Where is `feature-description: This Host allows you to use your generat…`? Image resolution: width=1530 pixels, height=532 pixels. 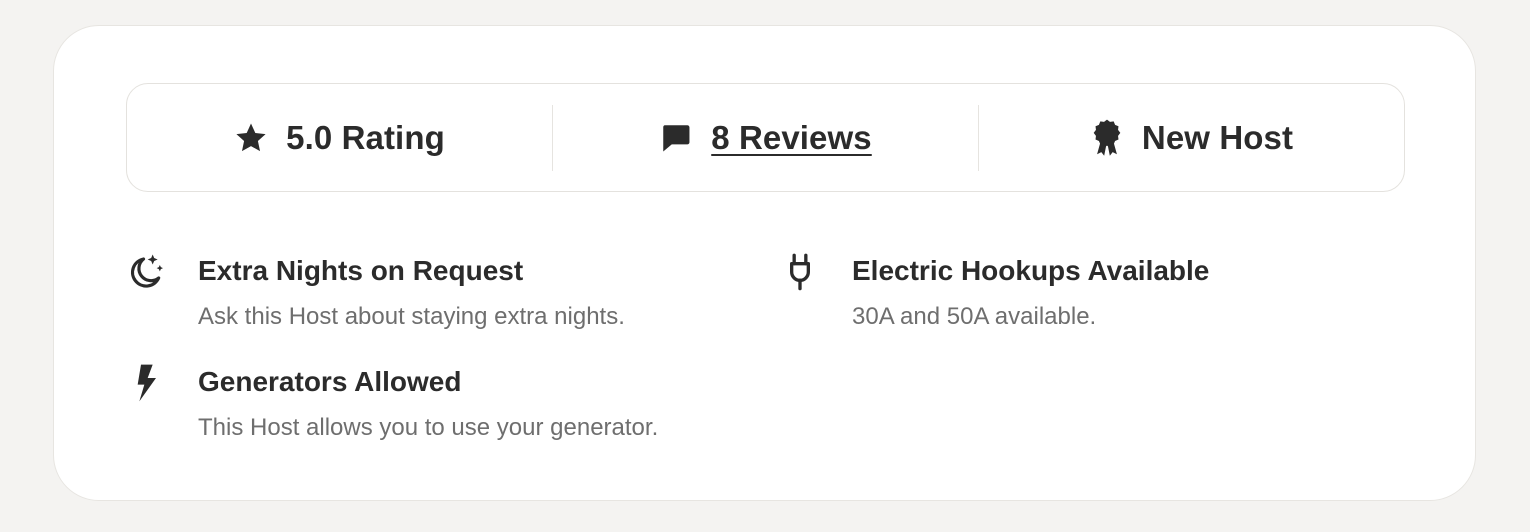
feature-description: This Host allows you to use your generat… is located at coordinates (428, 427).